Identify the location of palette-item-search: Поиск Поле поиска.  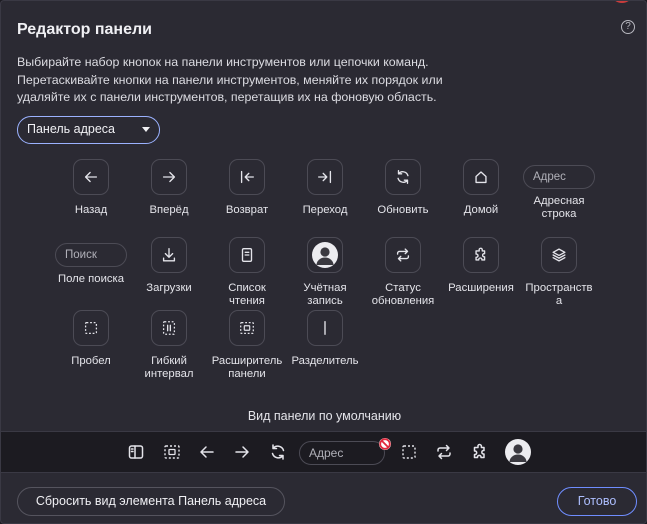
(91, 261).